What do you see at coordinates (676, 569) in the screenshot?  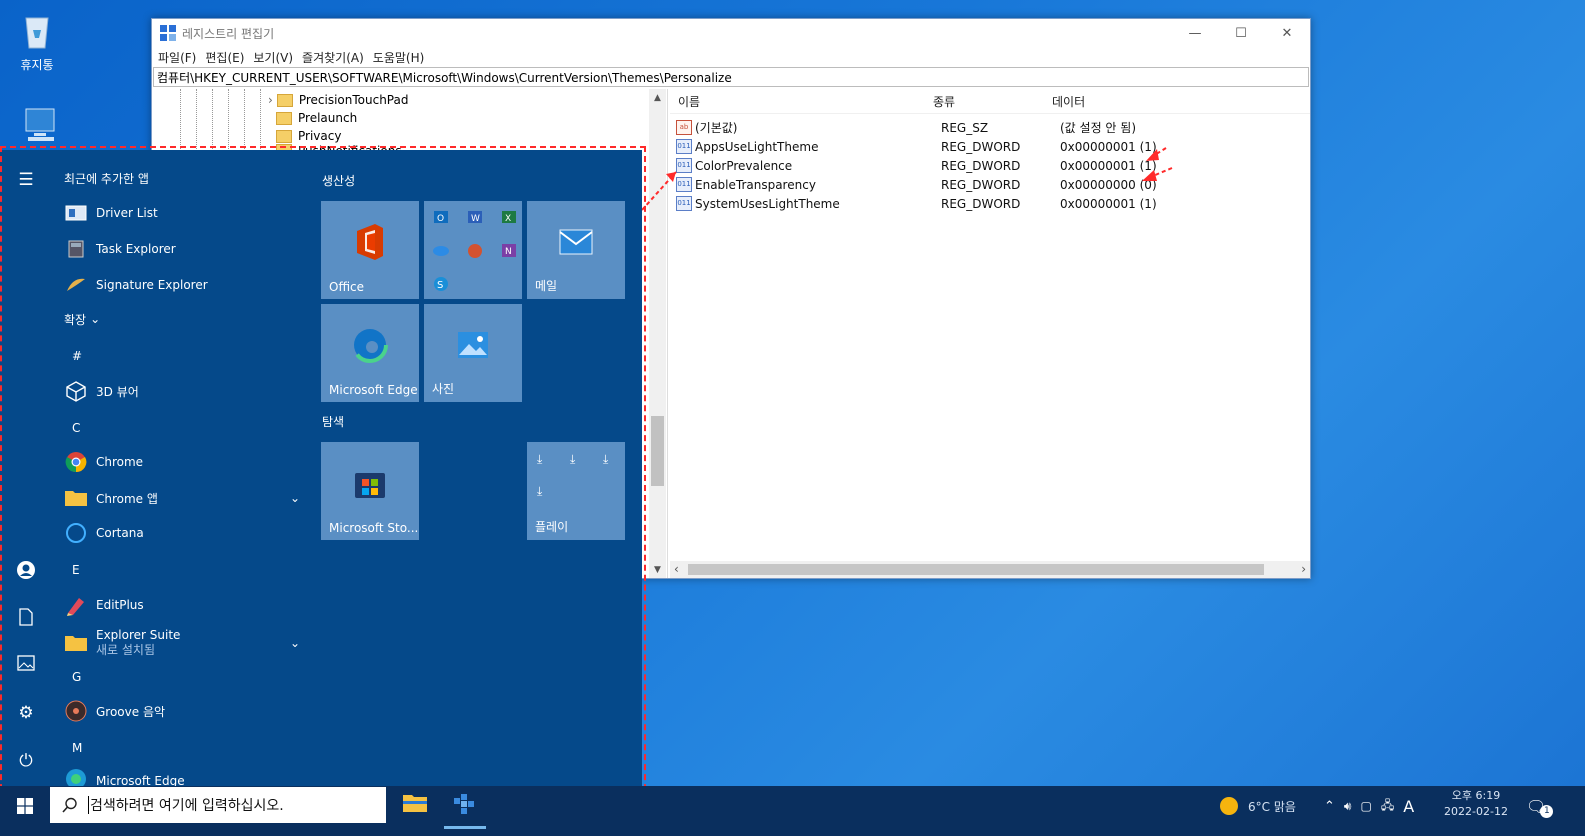 I see `scroll-left-icon: ‹` at bounding box center [676, 569].